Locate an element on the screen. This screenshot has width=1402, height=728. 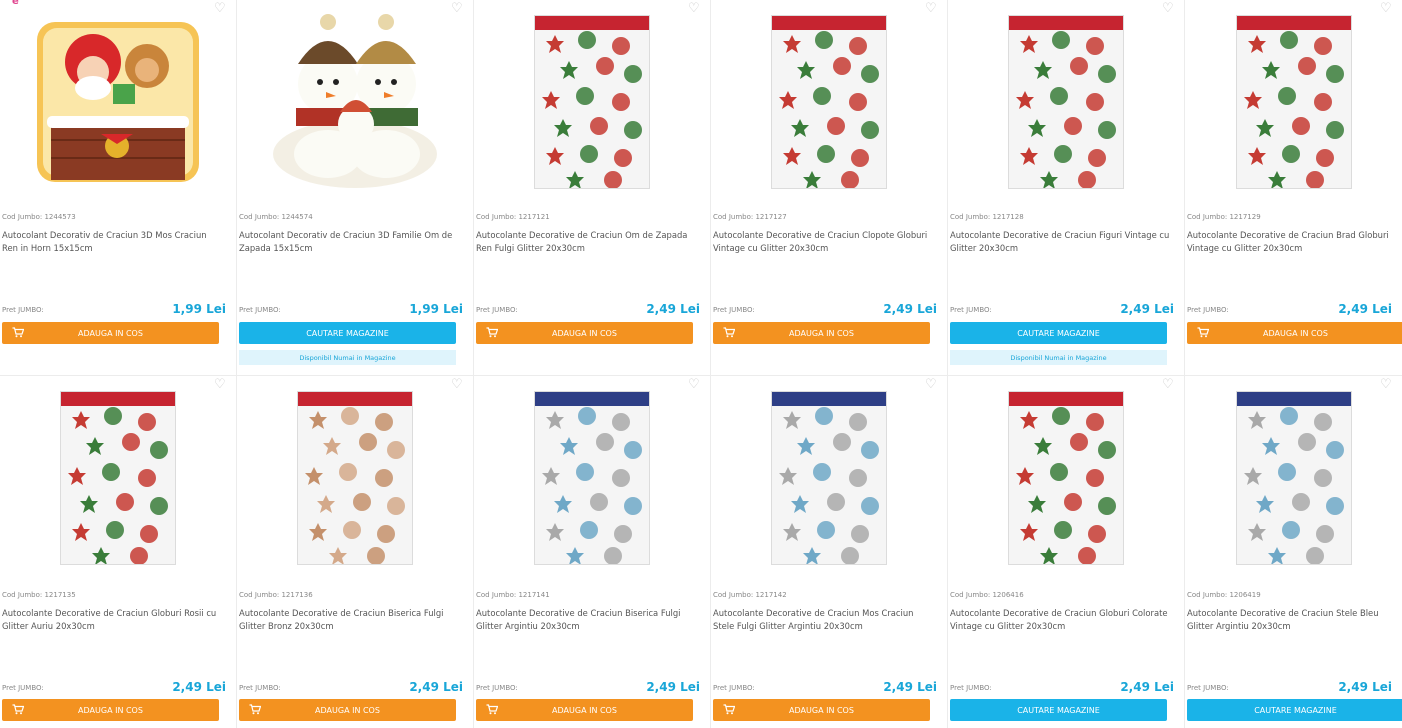
product-code: Cod Jumbo: 1217135 is located at coordinates (39, 595).